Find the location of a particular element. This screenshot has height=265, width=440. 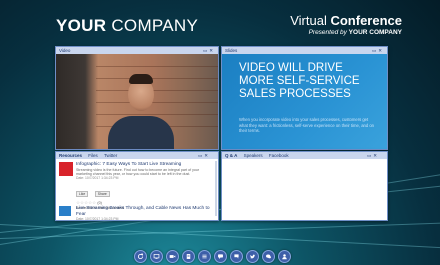

social-panel: Q & A Speakers Facebook ▭✕ is located at coordinates (304, 186).